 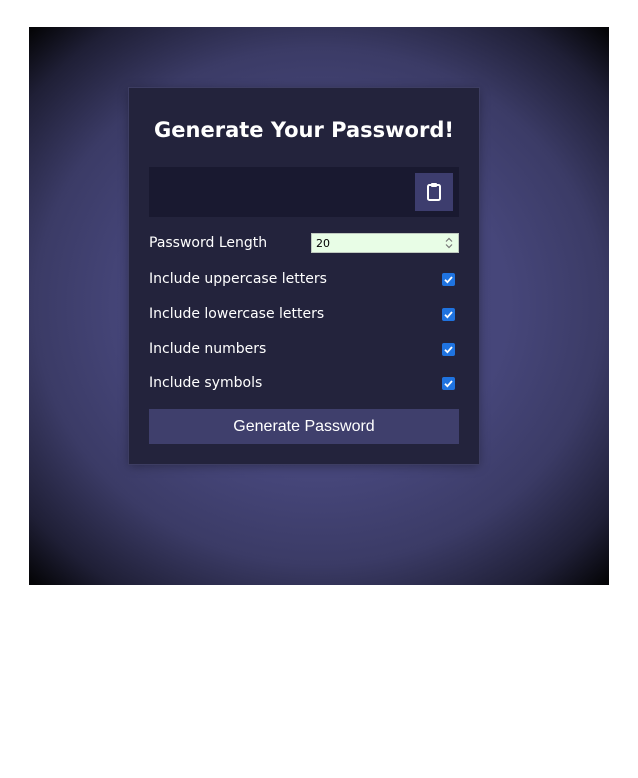 What do you see at coordinates (323, 243) in the screenshot?
I see `password-length-value: 20` at bounding box center [323, 243].